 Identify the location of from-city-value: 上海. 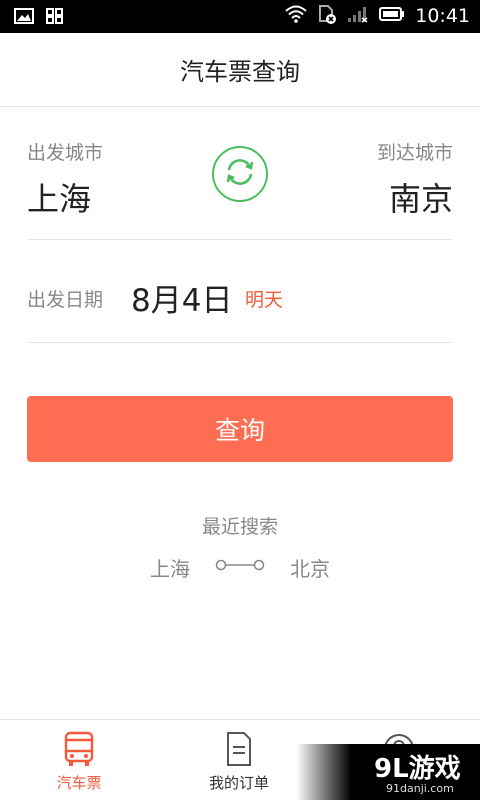
(59, 197).